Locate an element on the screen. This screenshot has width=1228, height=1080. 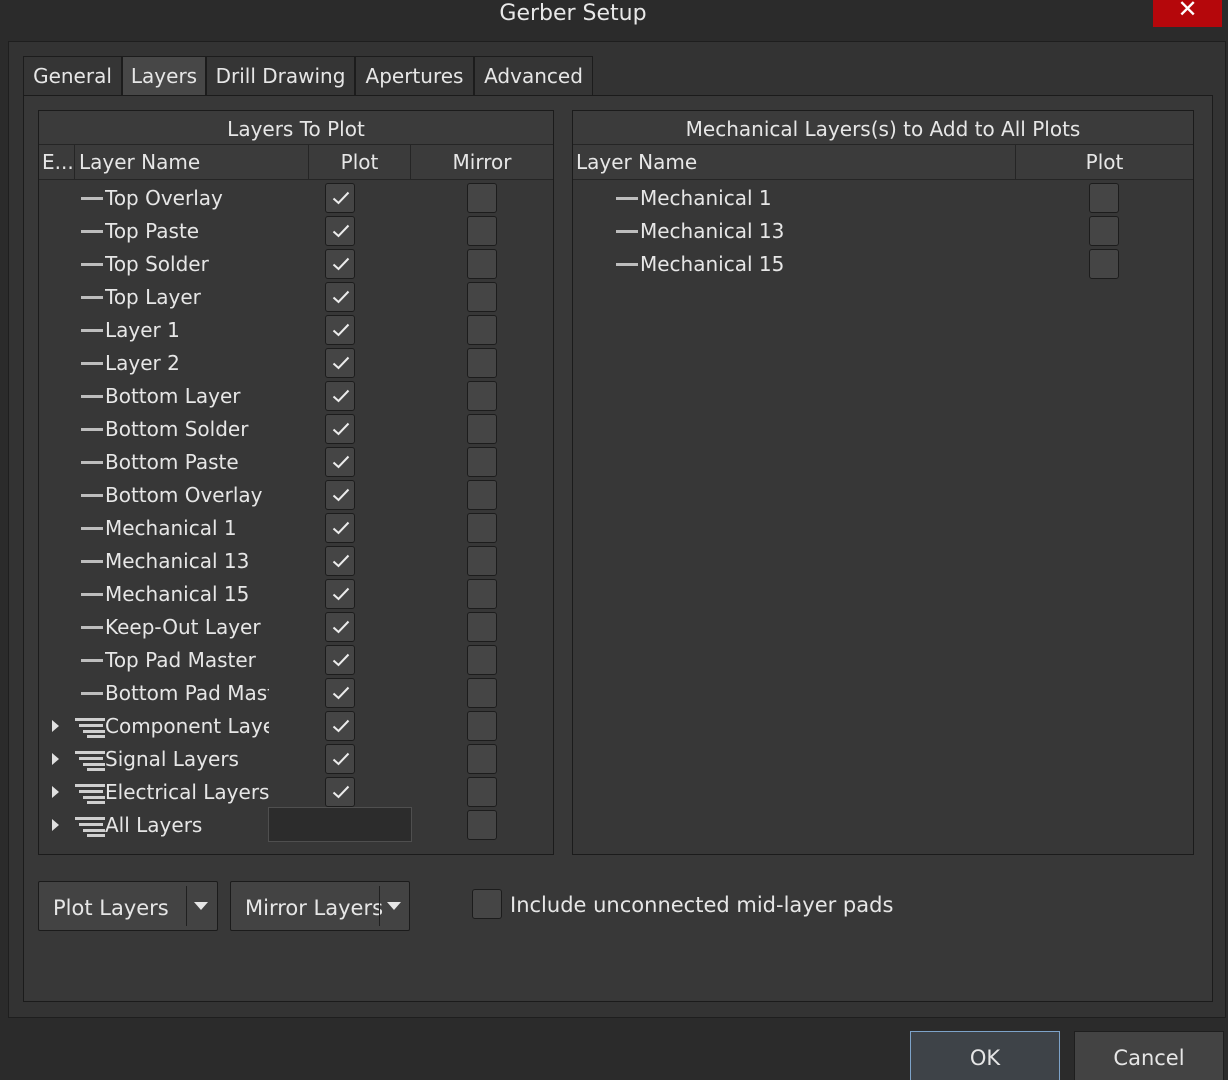
layer-row: Top Solder is located at coordinates (296, 264).